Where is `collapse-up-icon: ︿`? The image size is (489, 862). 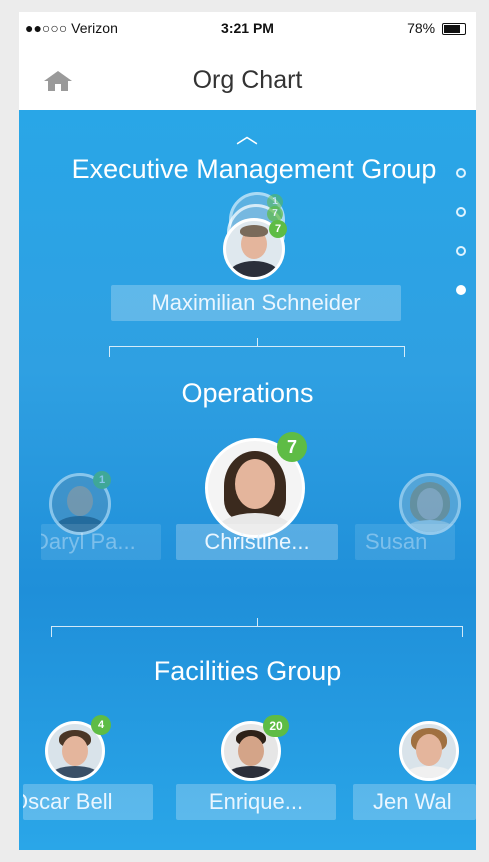 collapse-up-icon: ︿ is located at coordinates (247, 133).